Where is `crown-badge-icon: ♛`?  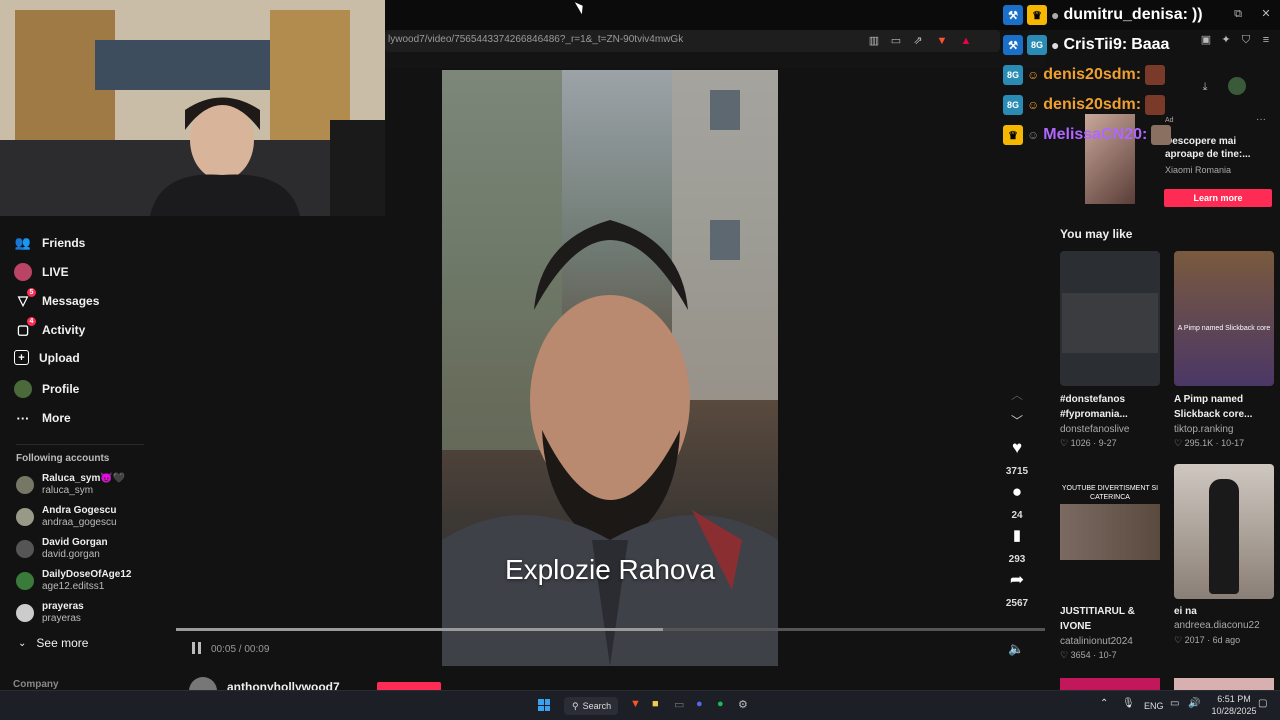 crown-badge-icon: ♛ is located at coordinates (1037, 15).